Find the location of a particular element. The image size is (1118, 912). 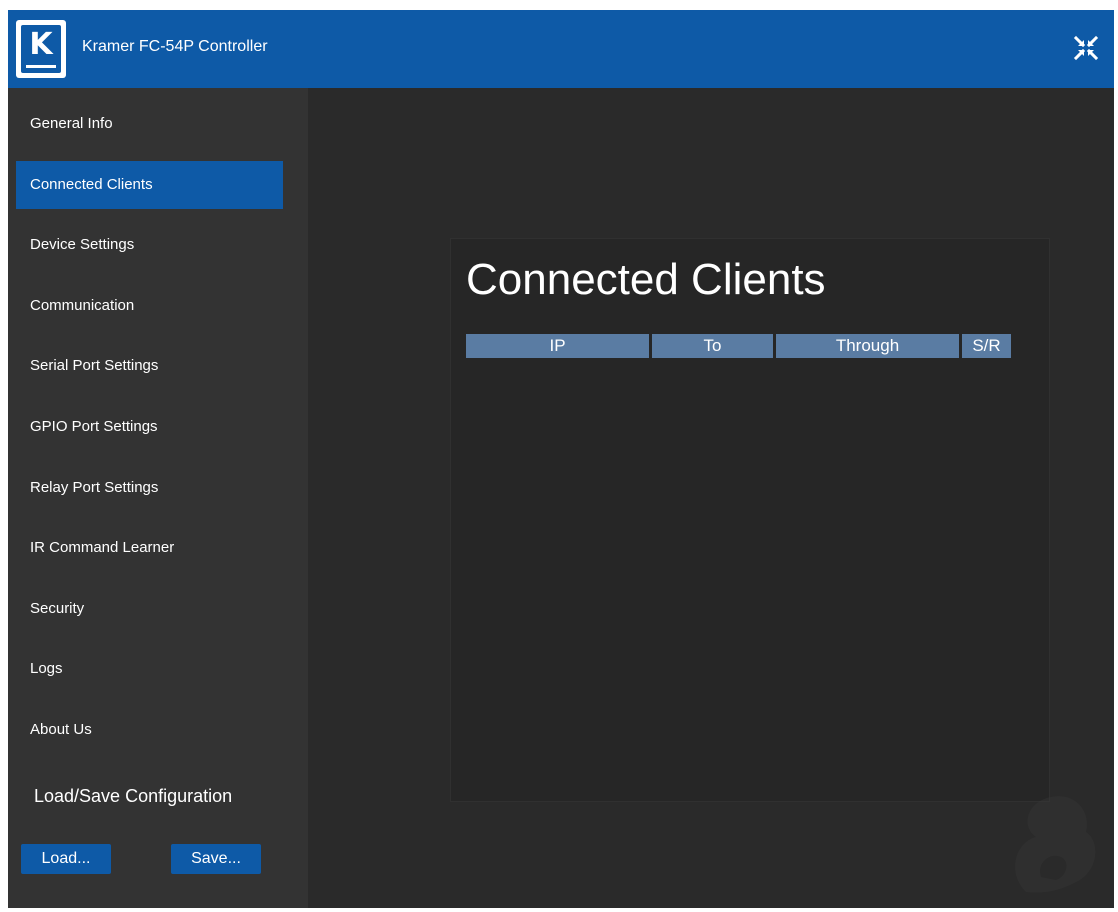

load-save-heading: Load/Save Configuration is located at coordinates (133, 796).